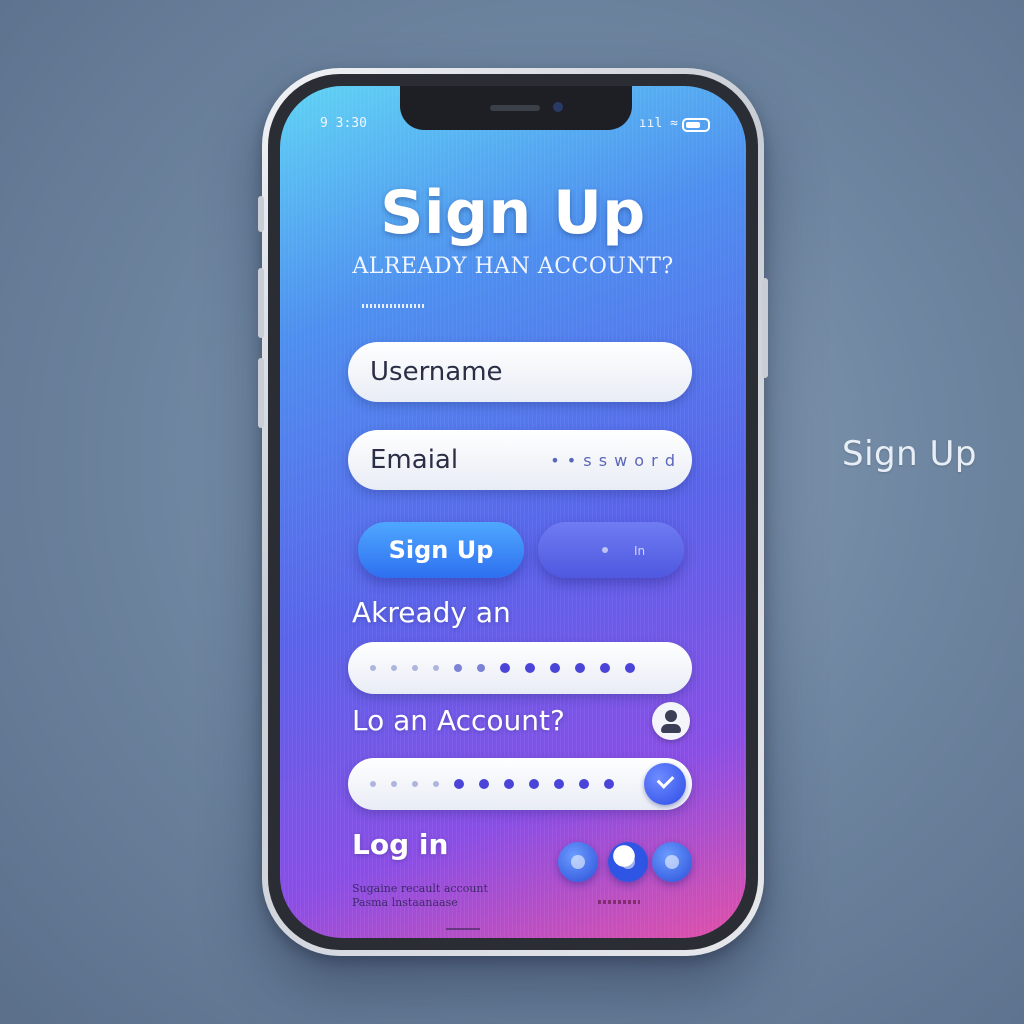 This screenshot has height=1024, width=1024. What do you see at coordinates (441, 550) in the screenshot?
I see `sign-up-button: Sign Up` at bounding box center [441, 550].